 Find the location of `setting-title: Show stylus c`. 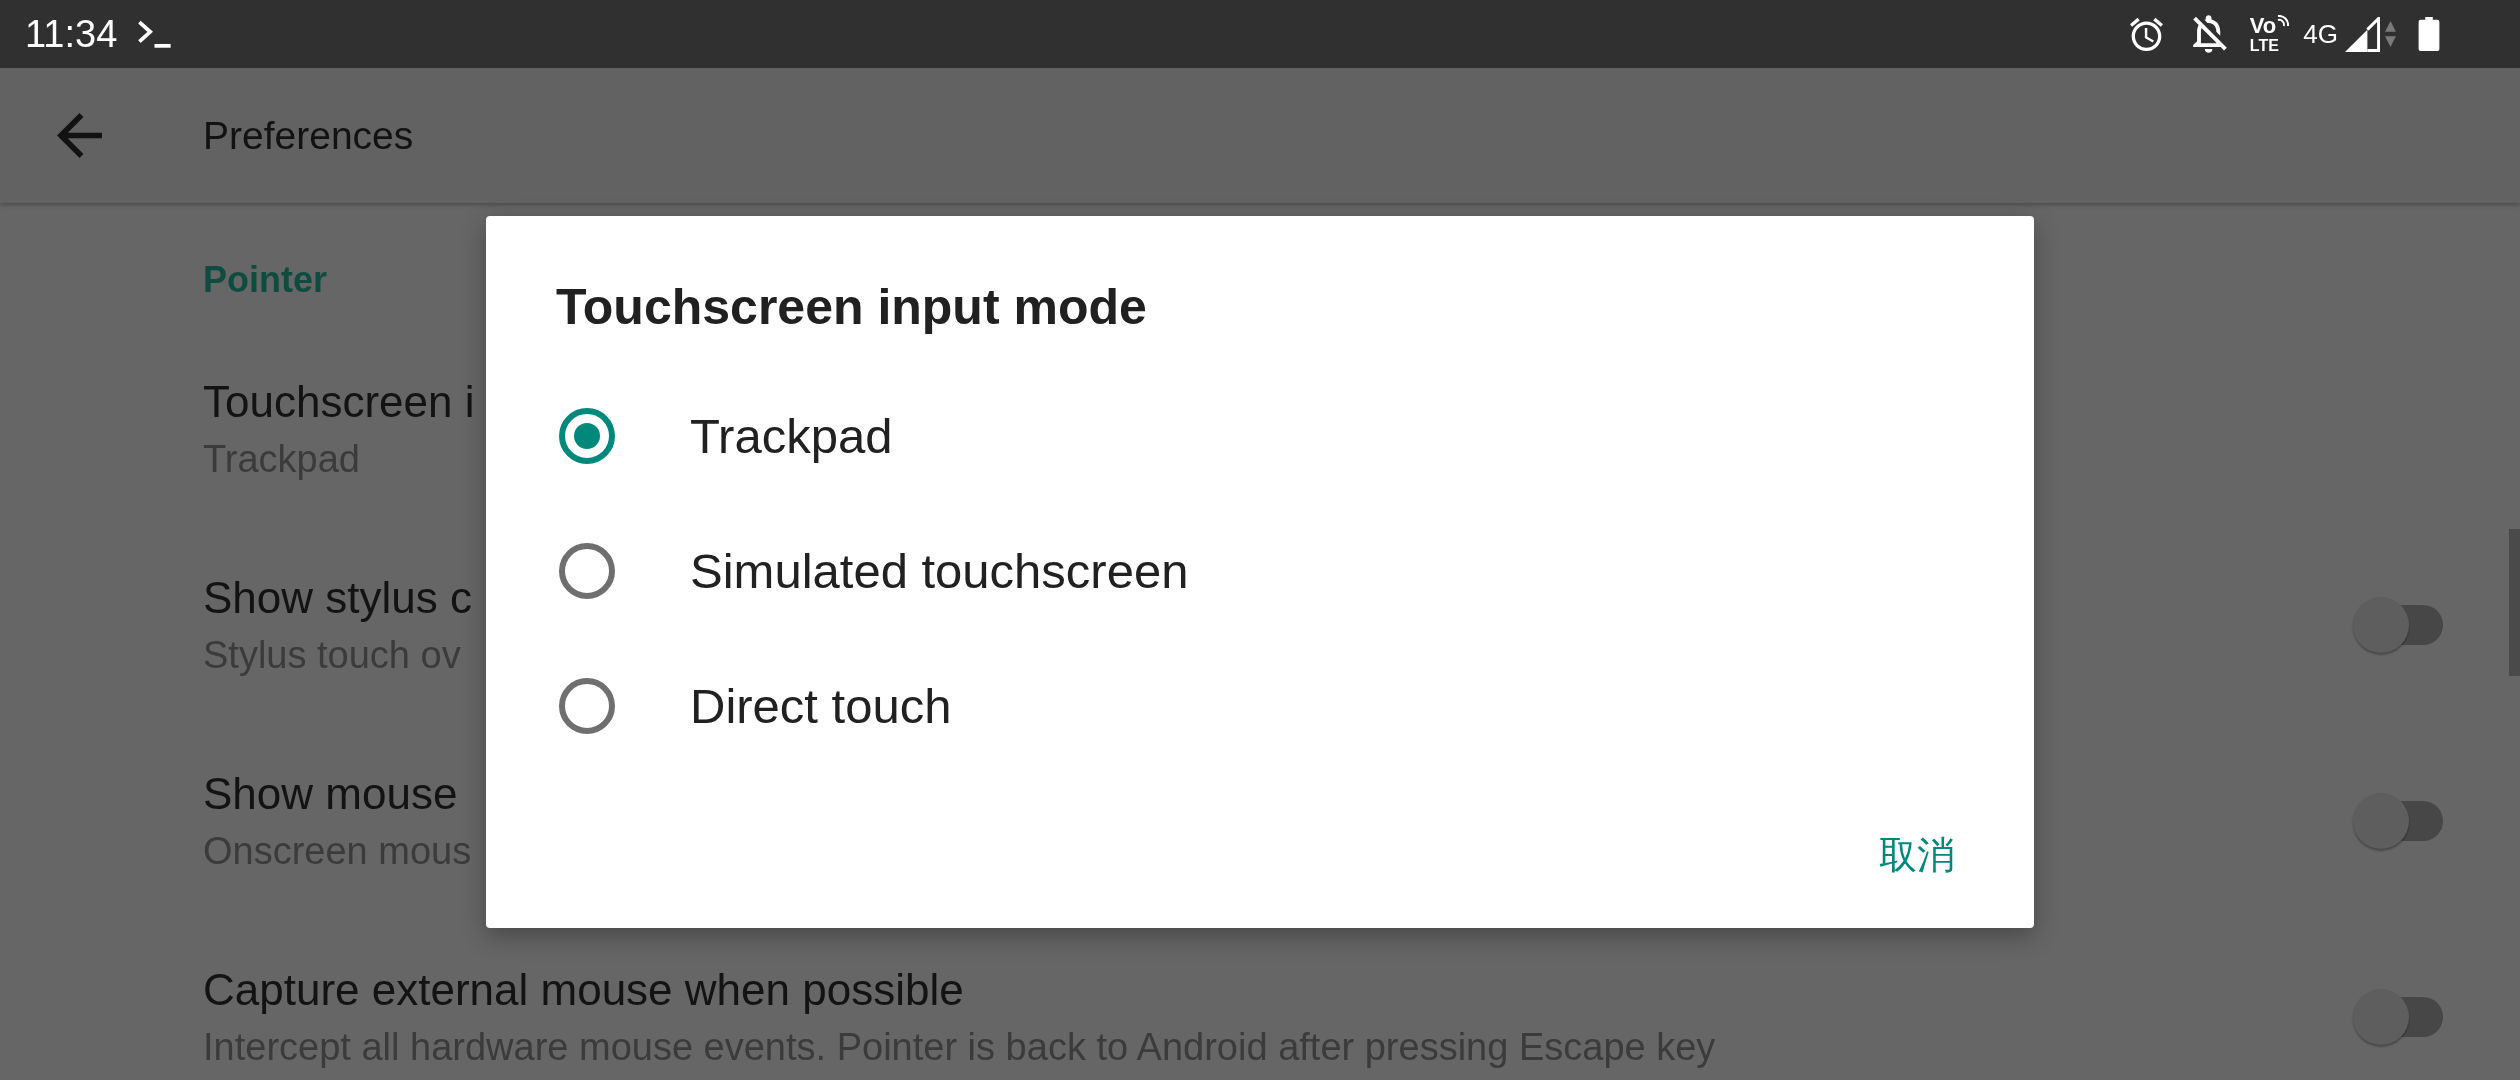

setting-title: Show stylus c is located at coordinates (337, 598).